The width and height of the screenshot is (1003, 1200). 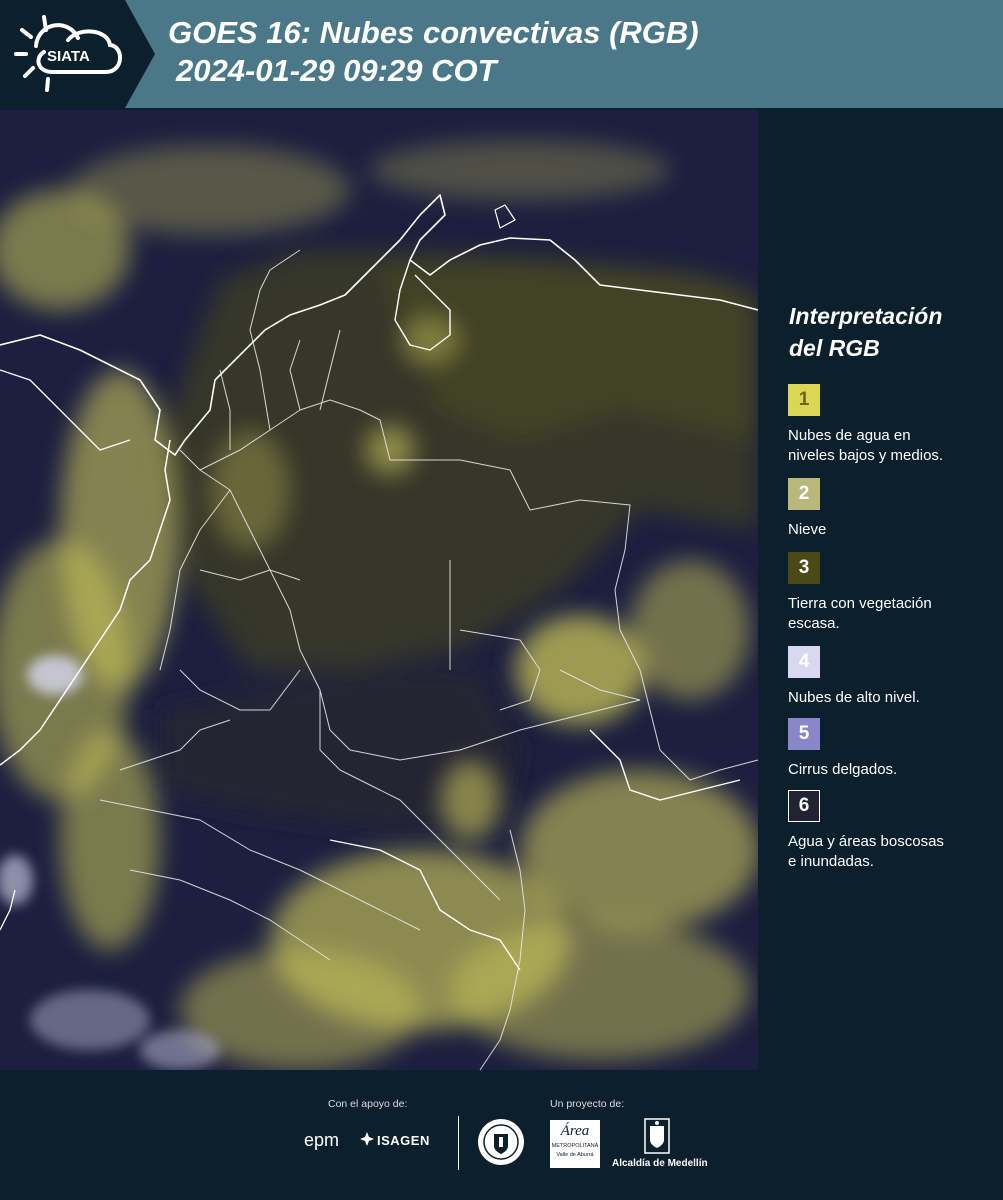 I want to click on legend-swatch-2: 2, so click(x=804, y=494).